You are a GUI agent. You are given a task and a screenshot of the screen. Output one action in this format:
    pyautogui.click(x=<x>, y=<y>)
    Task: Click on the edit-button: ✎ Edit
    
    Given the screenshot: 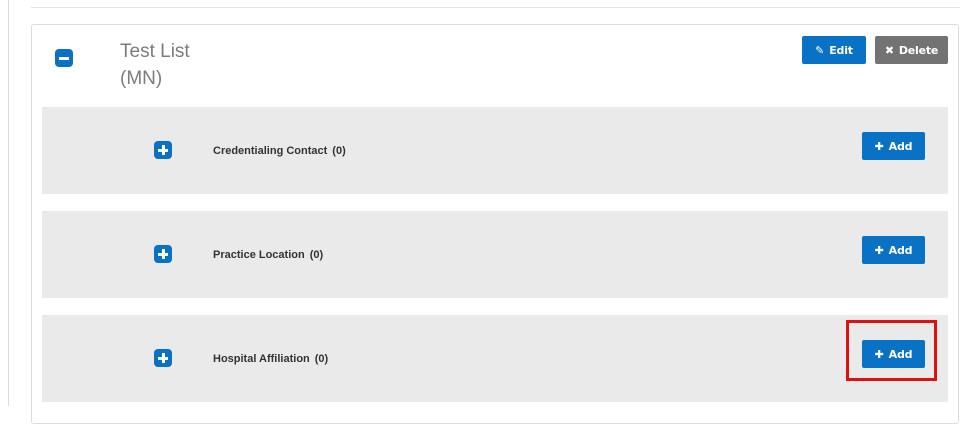 What is the action you would take?
    pyautogui.click(x=834, y=50)
    